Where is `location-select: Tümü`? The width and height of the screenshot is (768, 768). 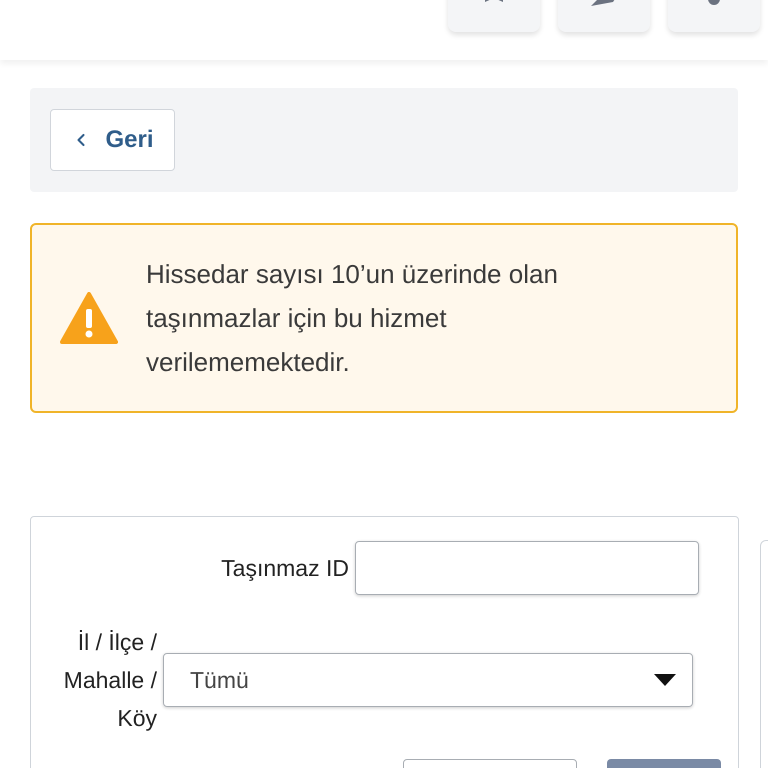
location-select: Tümü is located at coordinates (428, 680).